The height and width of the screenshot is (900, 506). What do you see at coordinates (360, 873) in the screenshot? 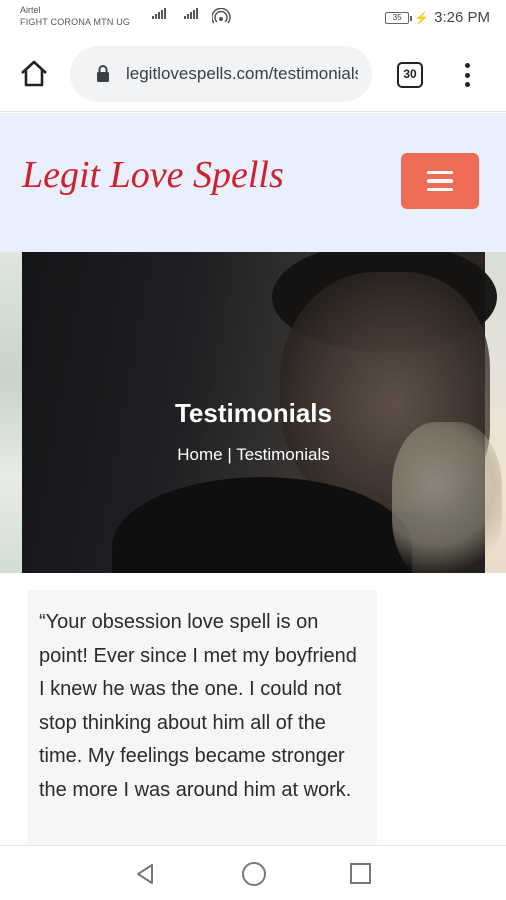
I see `recents-icon` at bounding box center [360, 873].